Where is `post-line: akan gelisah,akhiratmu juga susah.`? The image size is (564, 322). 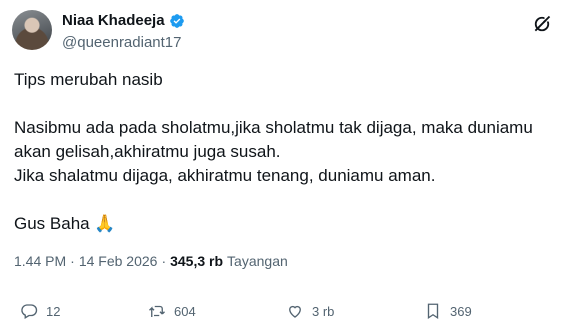 post-line: akan gelisah,akhiratmu juga susah. is located at coordinates (147, 151).